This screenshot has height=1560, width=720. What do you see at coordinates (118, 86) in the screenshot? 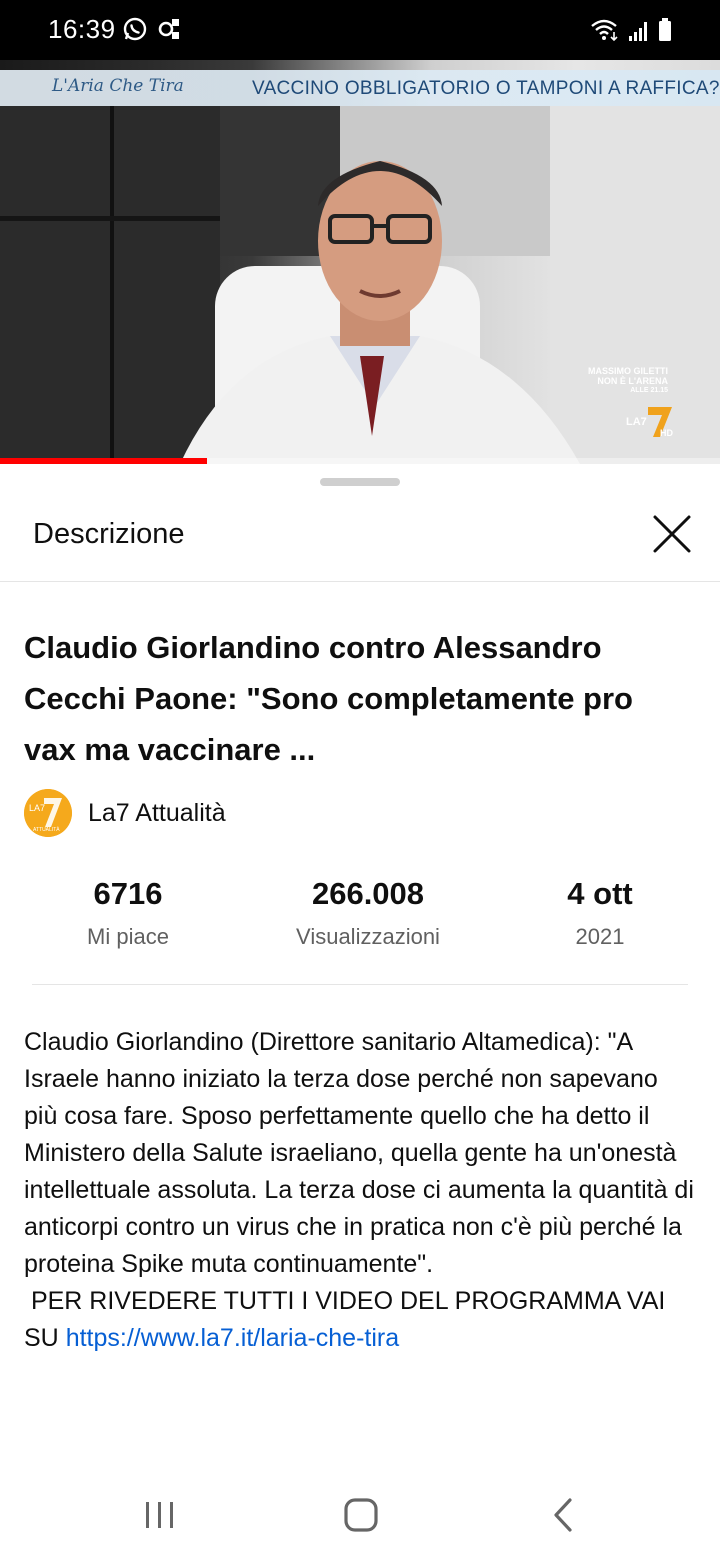
I see `program-logo: L'Aria Che Tira` at bounding box center [118, 86].